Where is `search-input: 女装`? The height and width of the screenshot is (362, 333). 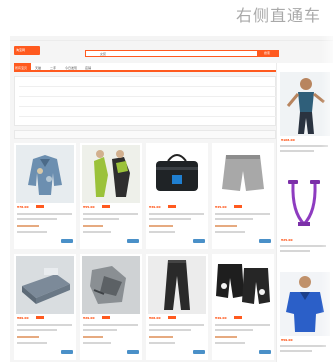
search-input: 女装 is located at coordinates (174, 53).